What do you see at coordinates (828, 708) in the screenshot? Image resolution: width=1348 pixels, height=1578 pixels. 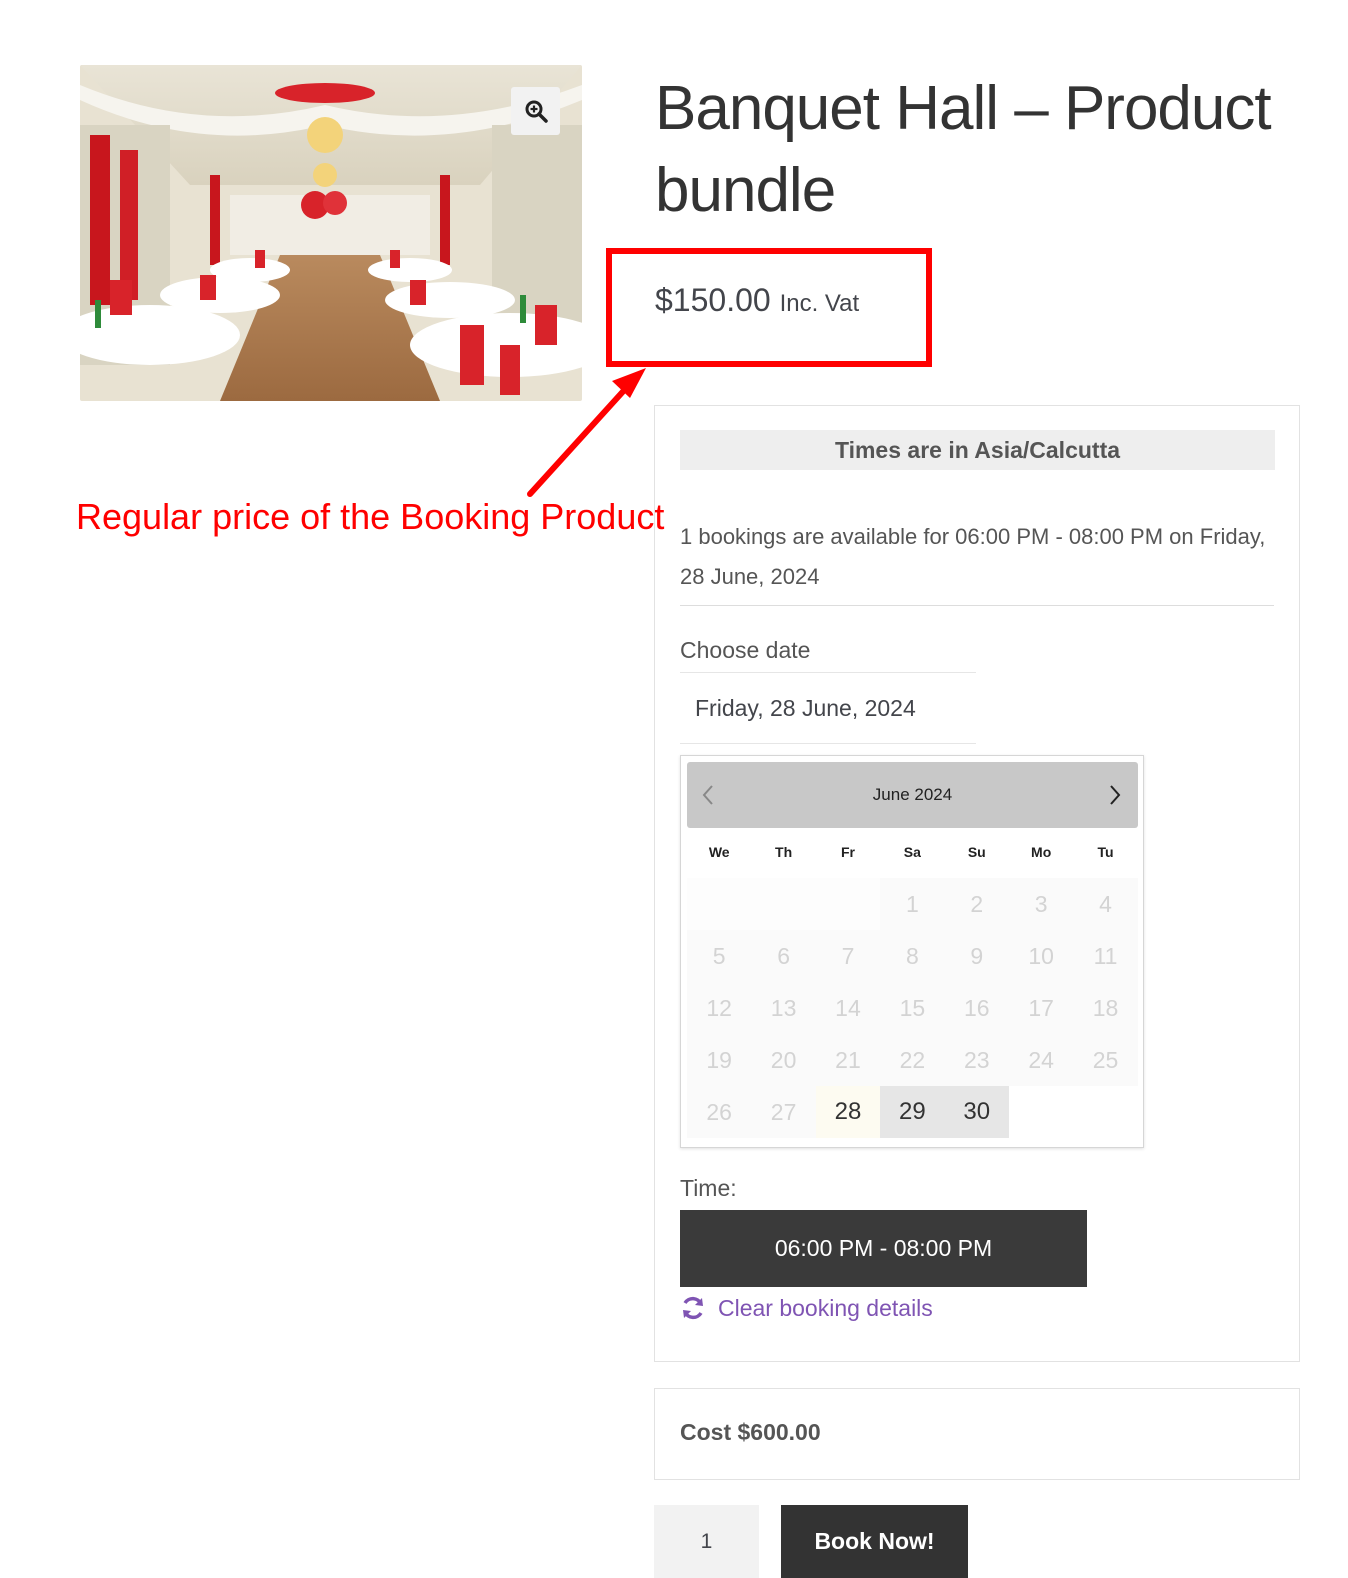 I see `date-input: Friday, 28 June, 2024` at bounding box center [828, 708].